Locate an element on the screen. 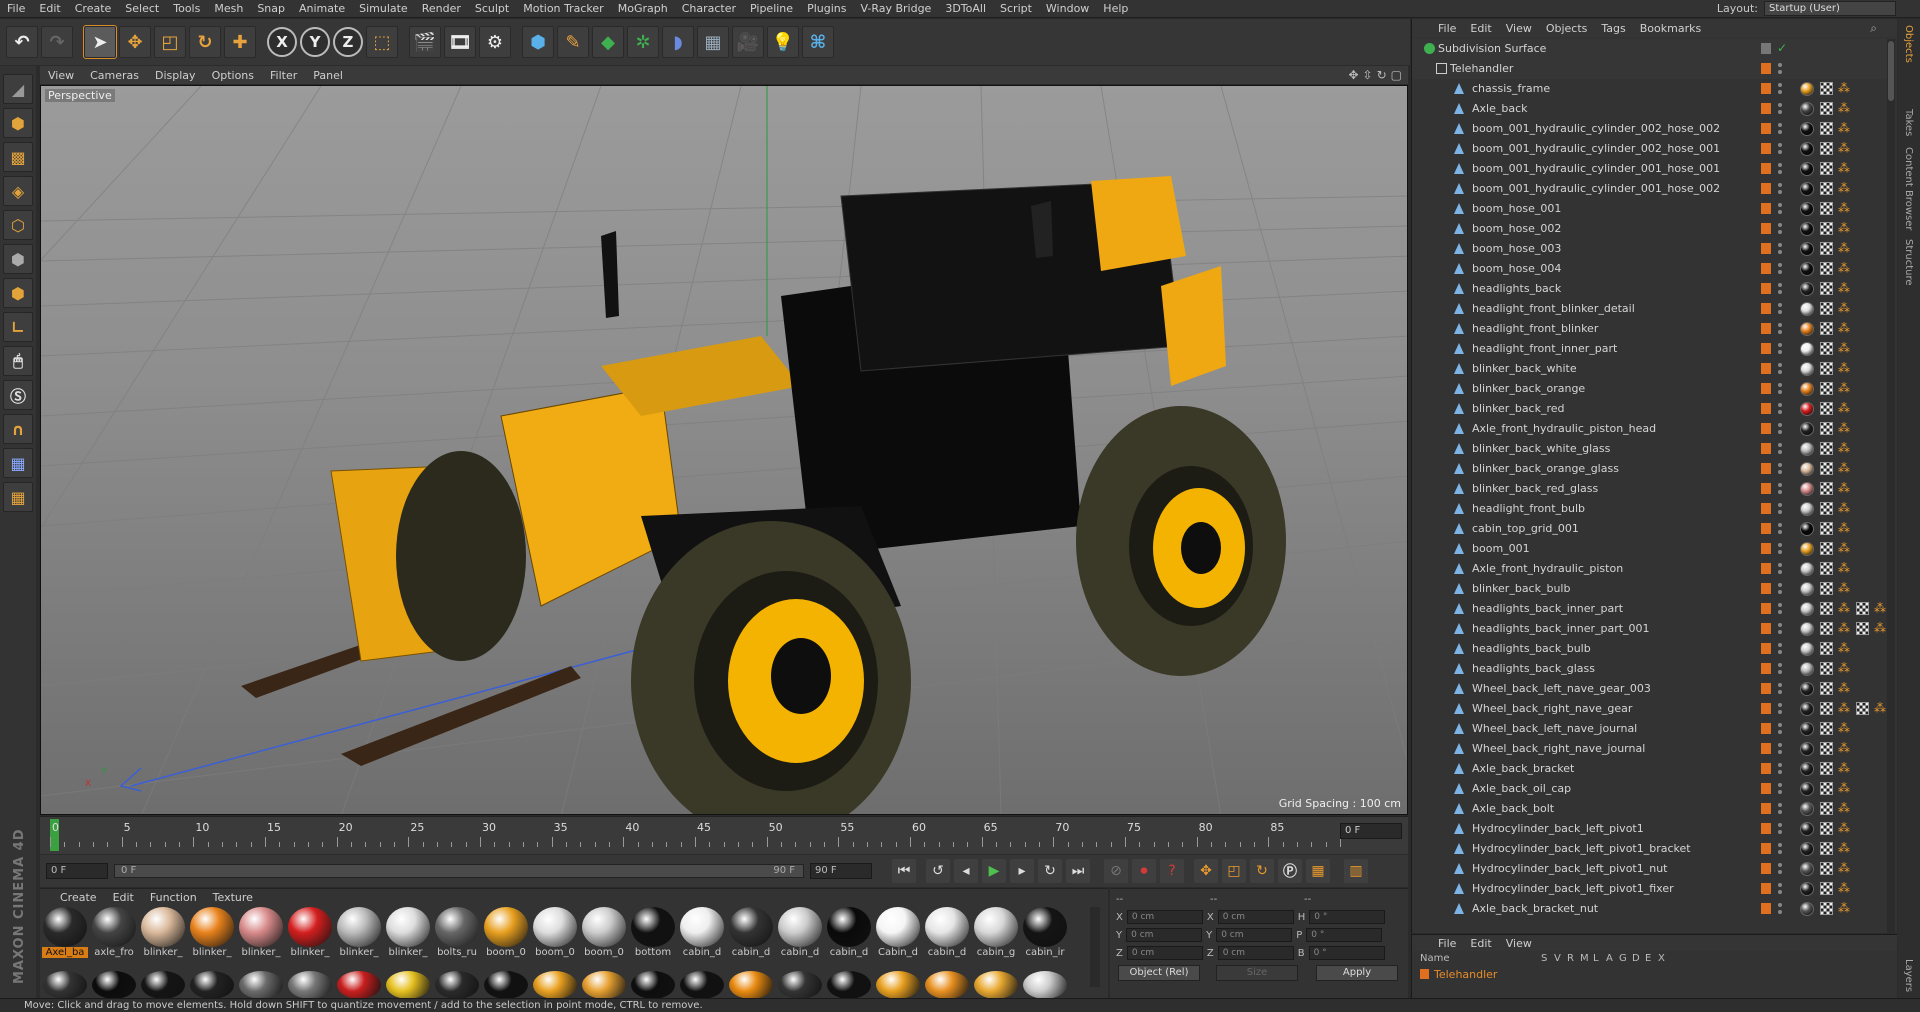 The height and width of the screenshot is (1012, 1920). world-coordinate-icon: ⬚ is located at coordinates (382, 42).